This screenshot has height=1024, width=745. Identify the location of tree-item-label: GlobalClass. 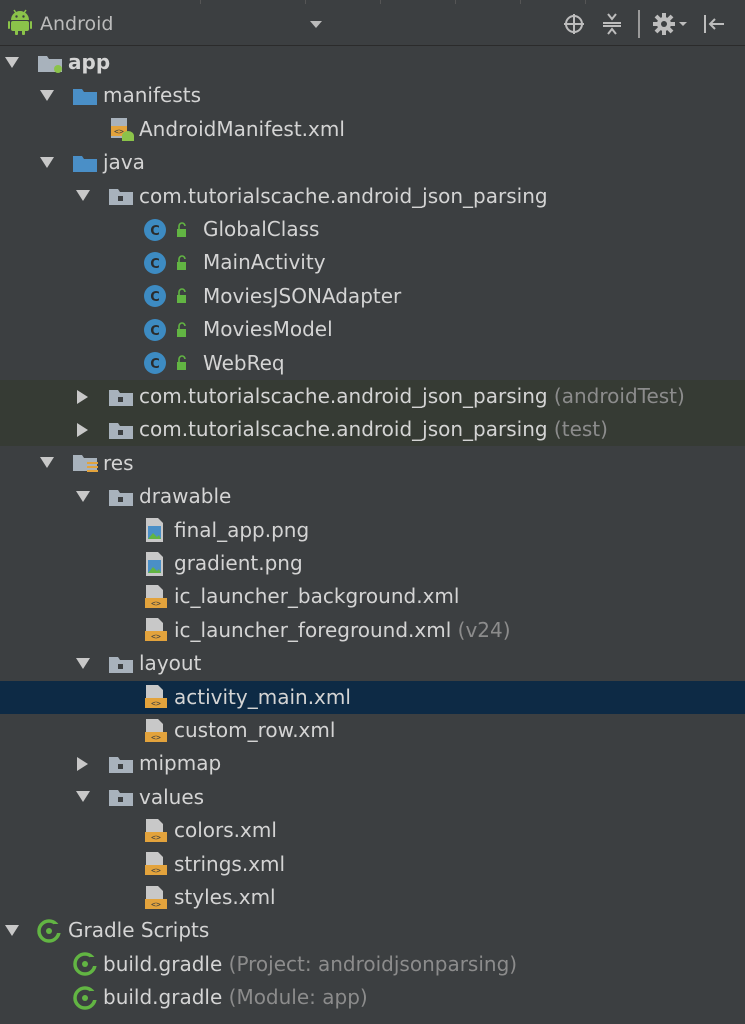
(261, 229).